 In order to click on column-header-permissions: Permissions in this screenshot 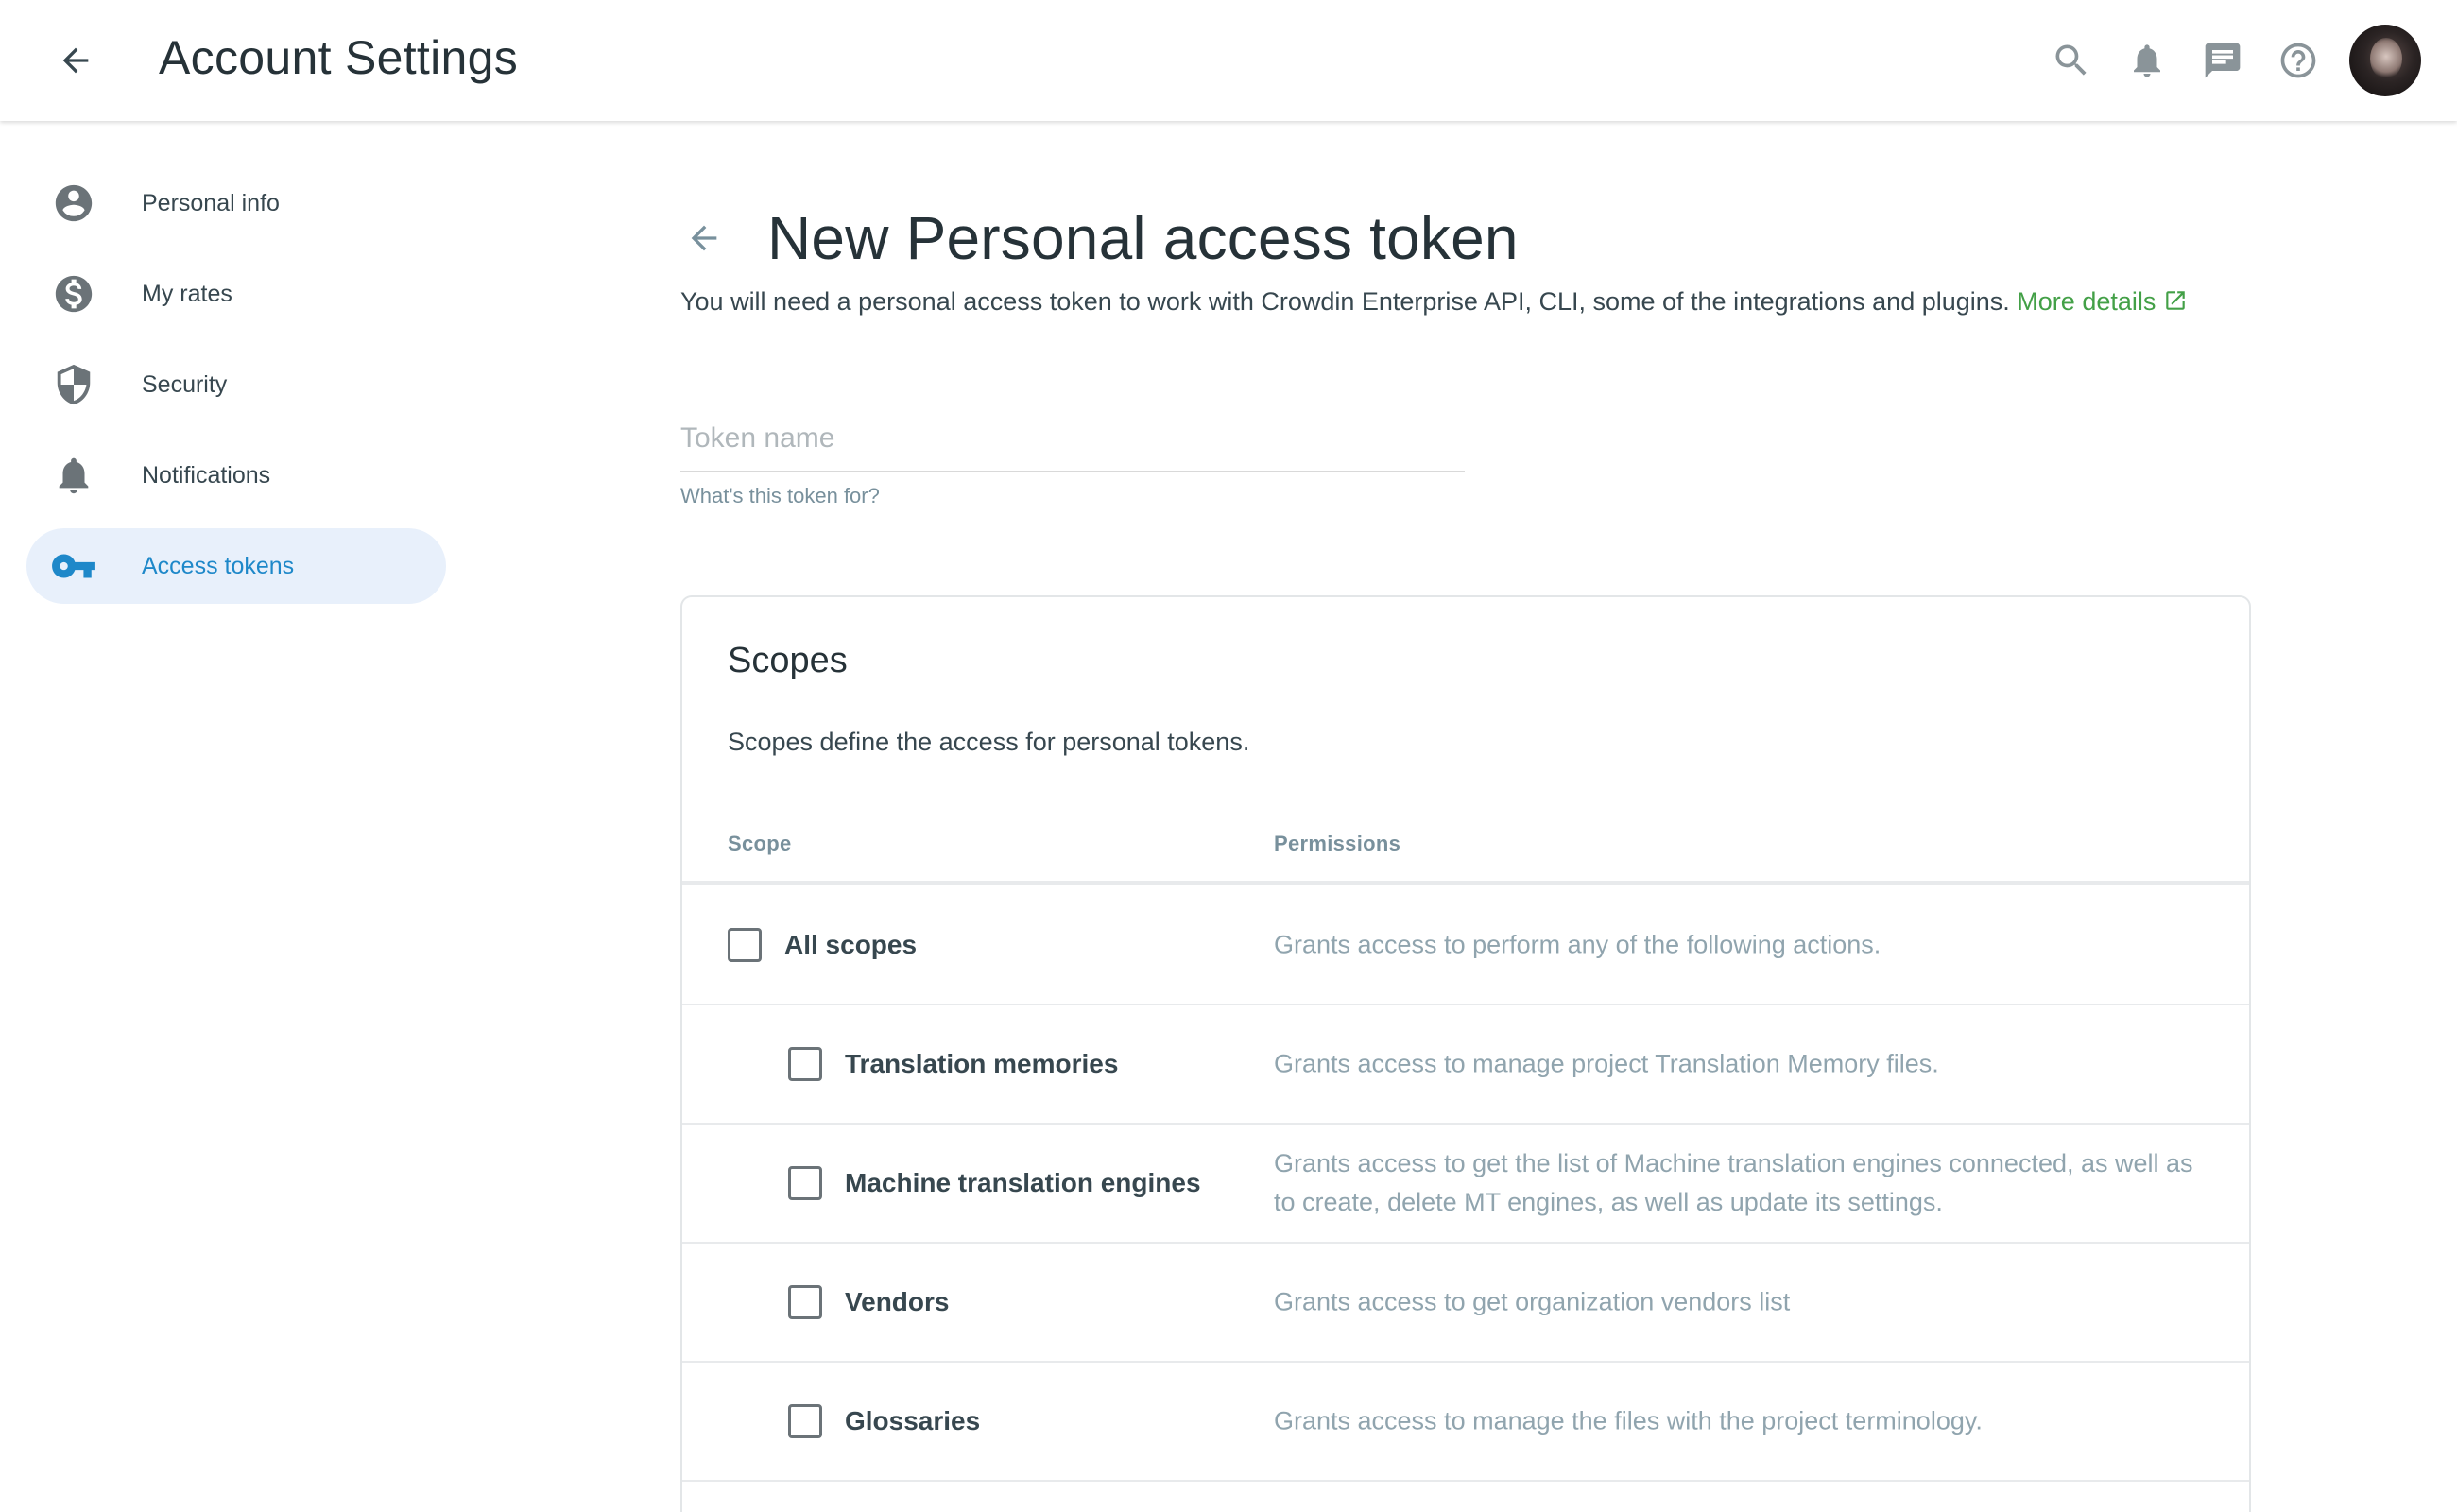, I will do `click(1337, 843)`.